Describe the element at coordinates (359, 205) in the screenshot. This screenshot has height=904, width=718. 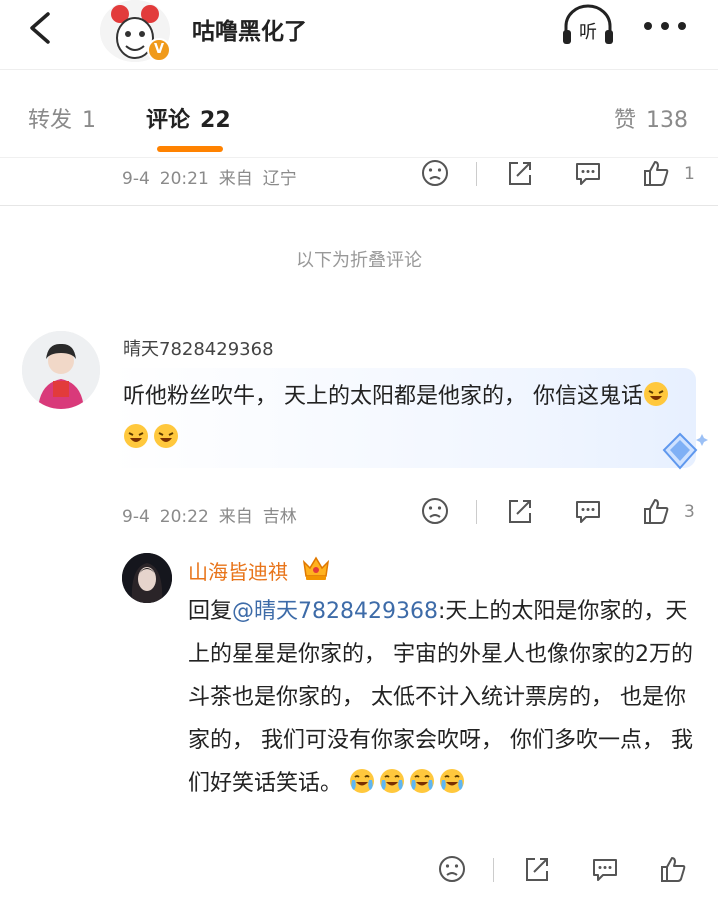
I see `section-divider` at that location.